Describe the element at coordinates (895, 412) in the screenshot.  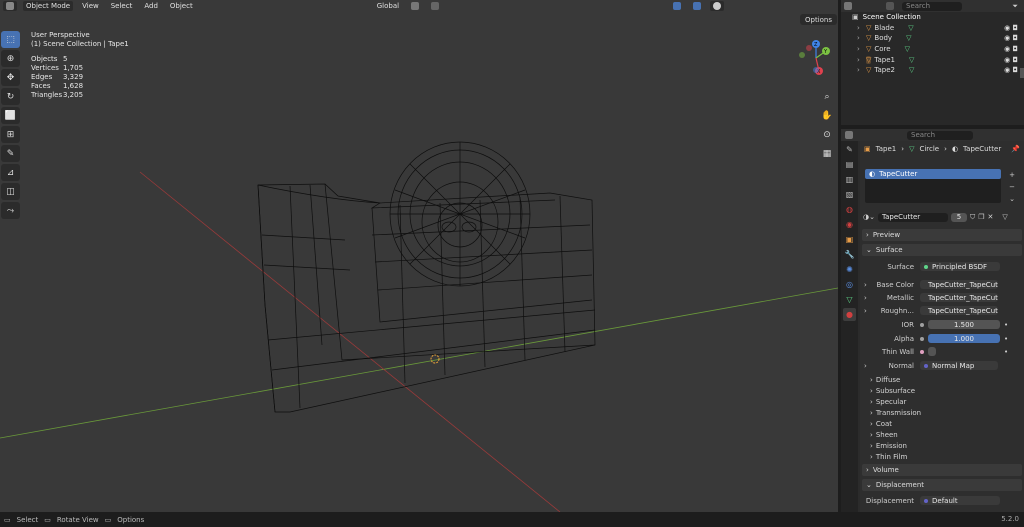
I see `subpanel-transmission: › Transmission` at that location.